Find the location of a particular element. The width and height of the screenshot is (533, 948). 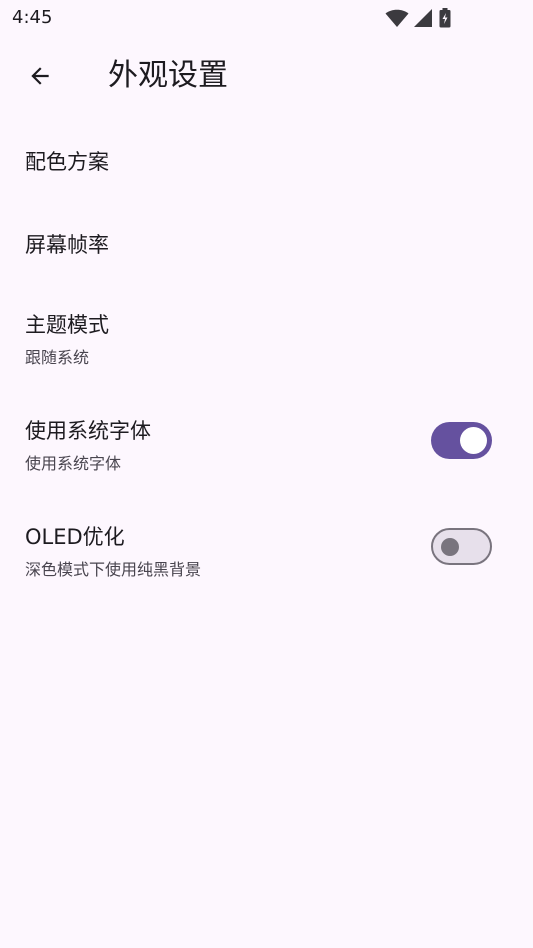

setting-title: 屏幕帧率 is located at coordinates (67, 245).